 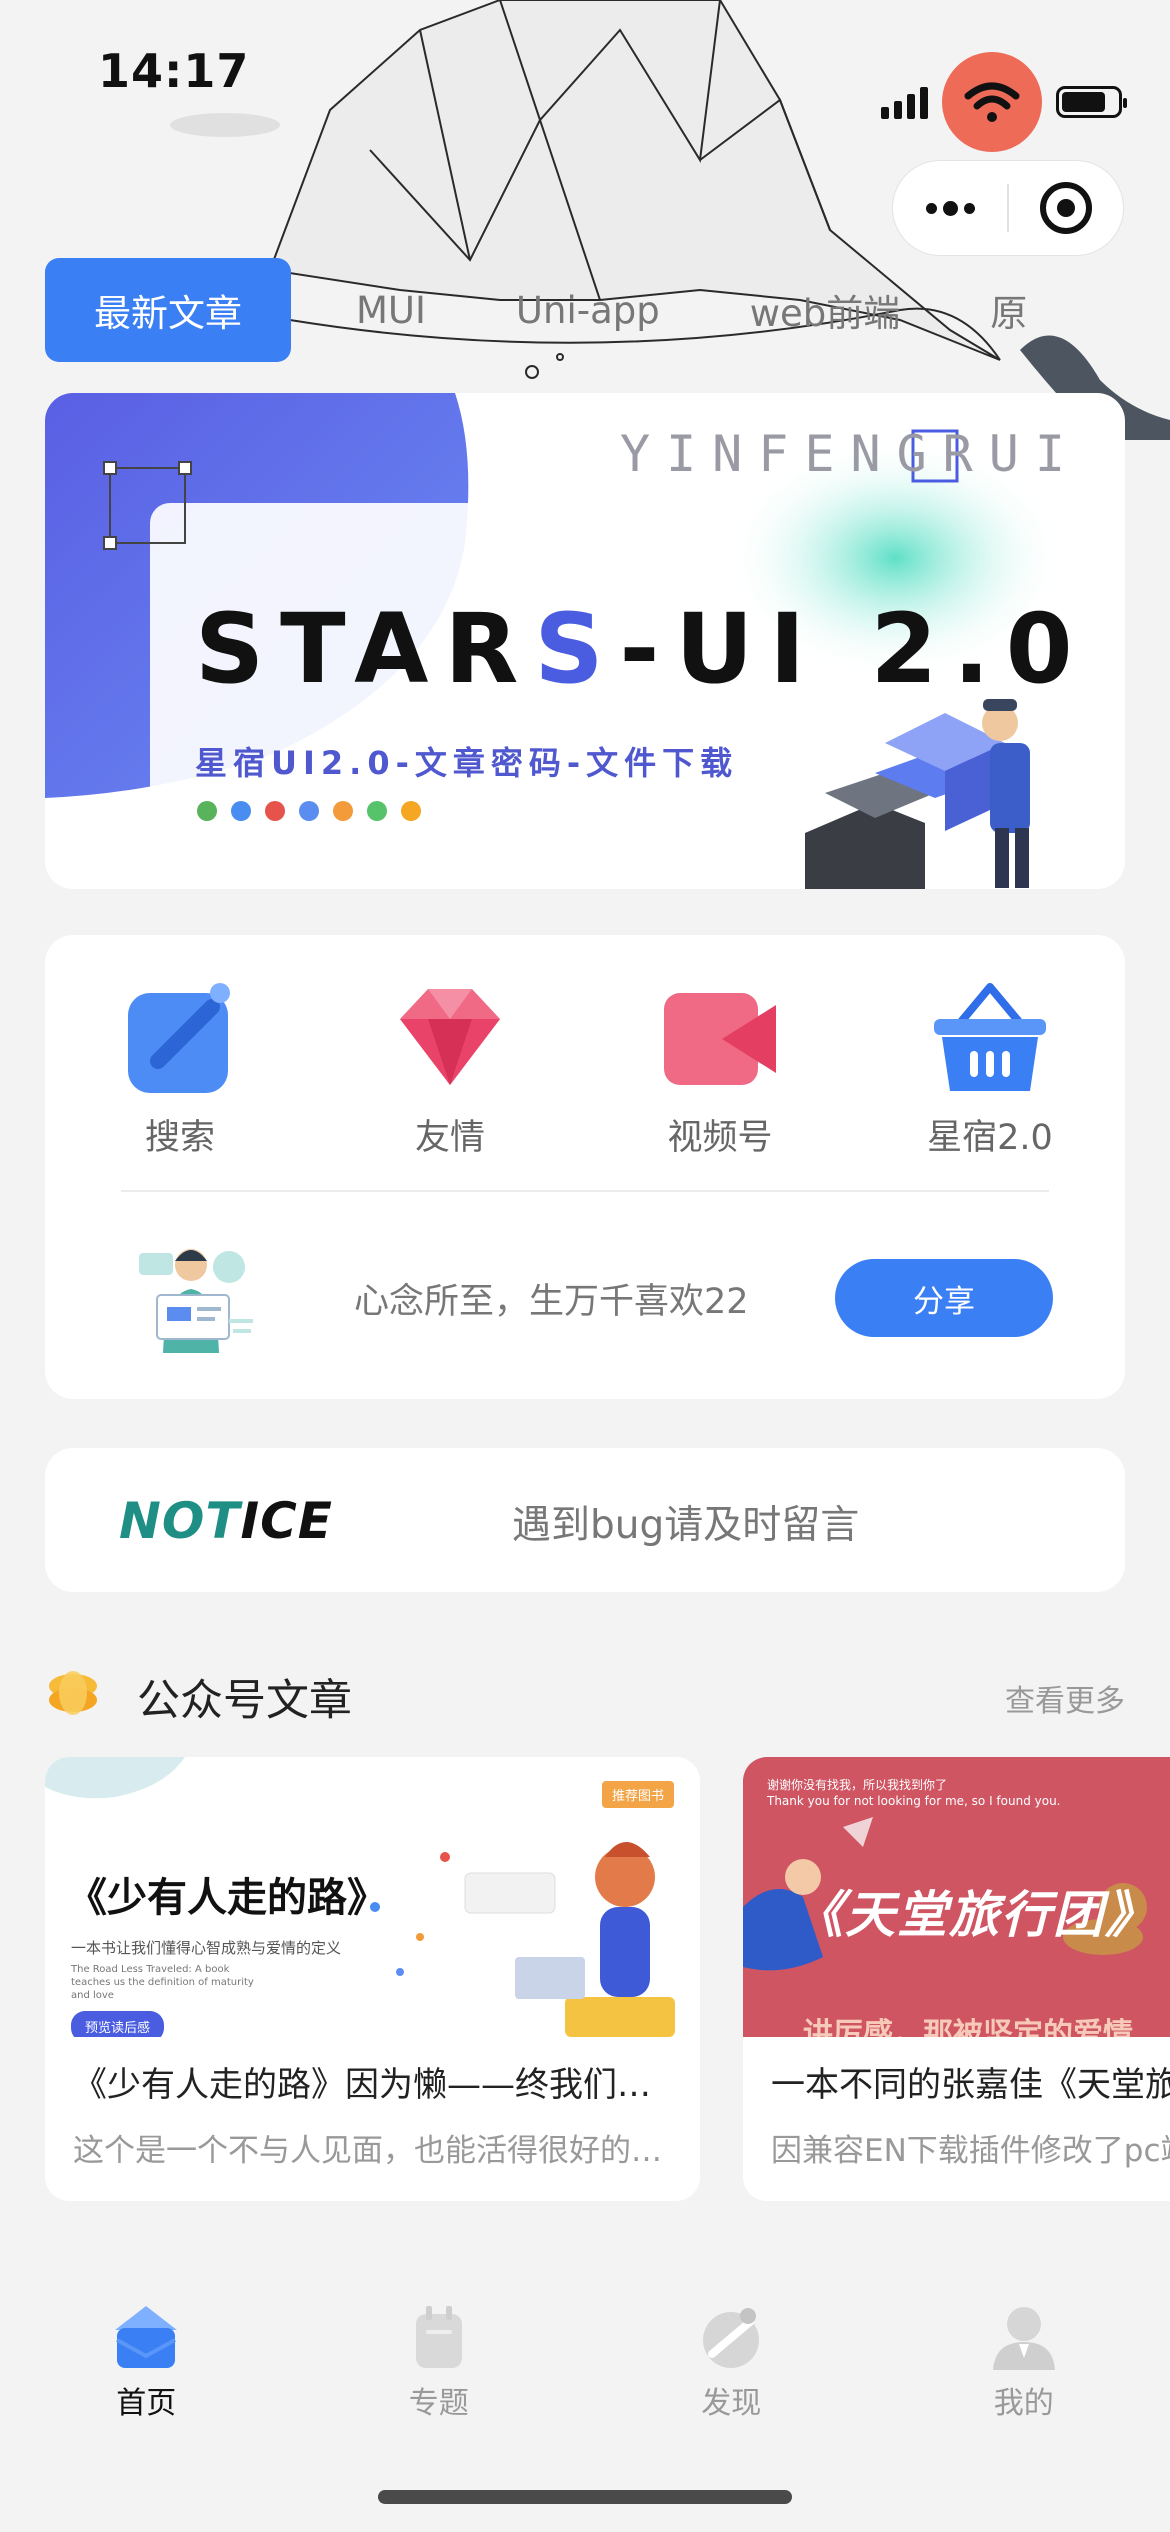 I want to click on section-header: 公众号文章 查看更多, so click(x=585, y=1694).